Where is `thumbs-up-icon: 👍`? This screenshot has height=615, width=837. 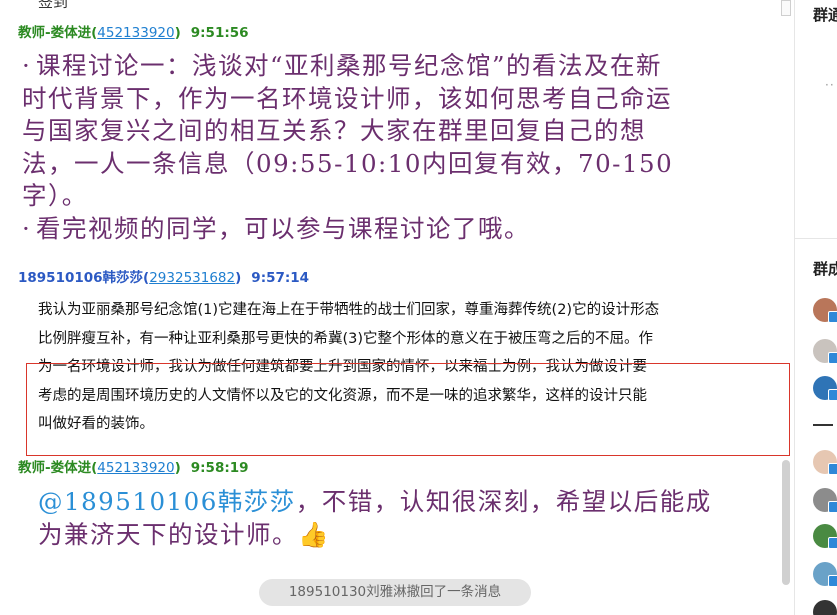 thumbs-up-icon: 👍 is located at coordinates (314, 534).